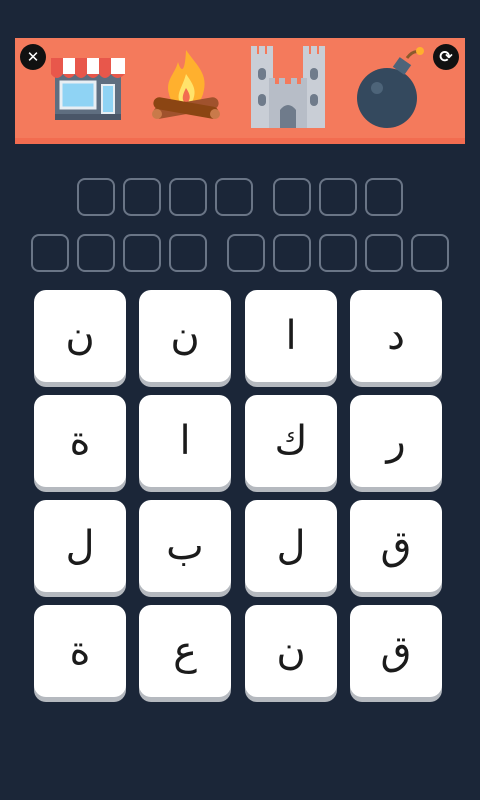 This screenshot has height=800, width=480. Describe the element at coordinates (396, 441) in the screenshot. I see `letter-tile: ر` at that location.